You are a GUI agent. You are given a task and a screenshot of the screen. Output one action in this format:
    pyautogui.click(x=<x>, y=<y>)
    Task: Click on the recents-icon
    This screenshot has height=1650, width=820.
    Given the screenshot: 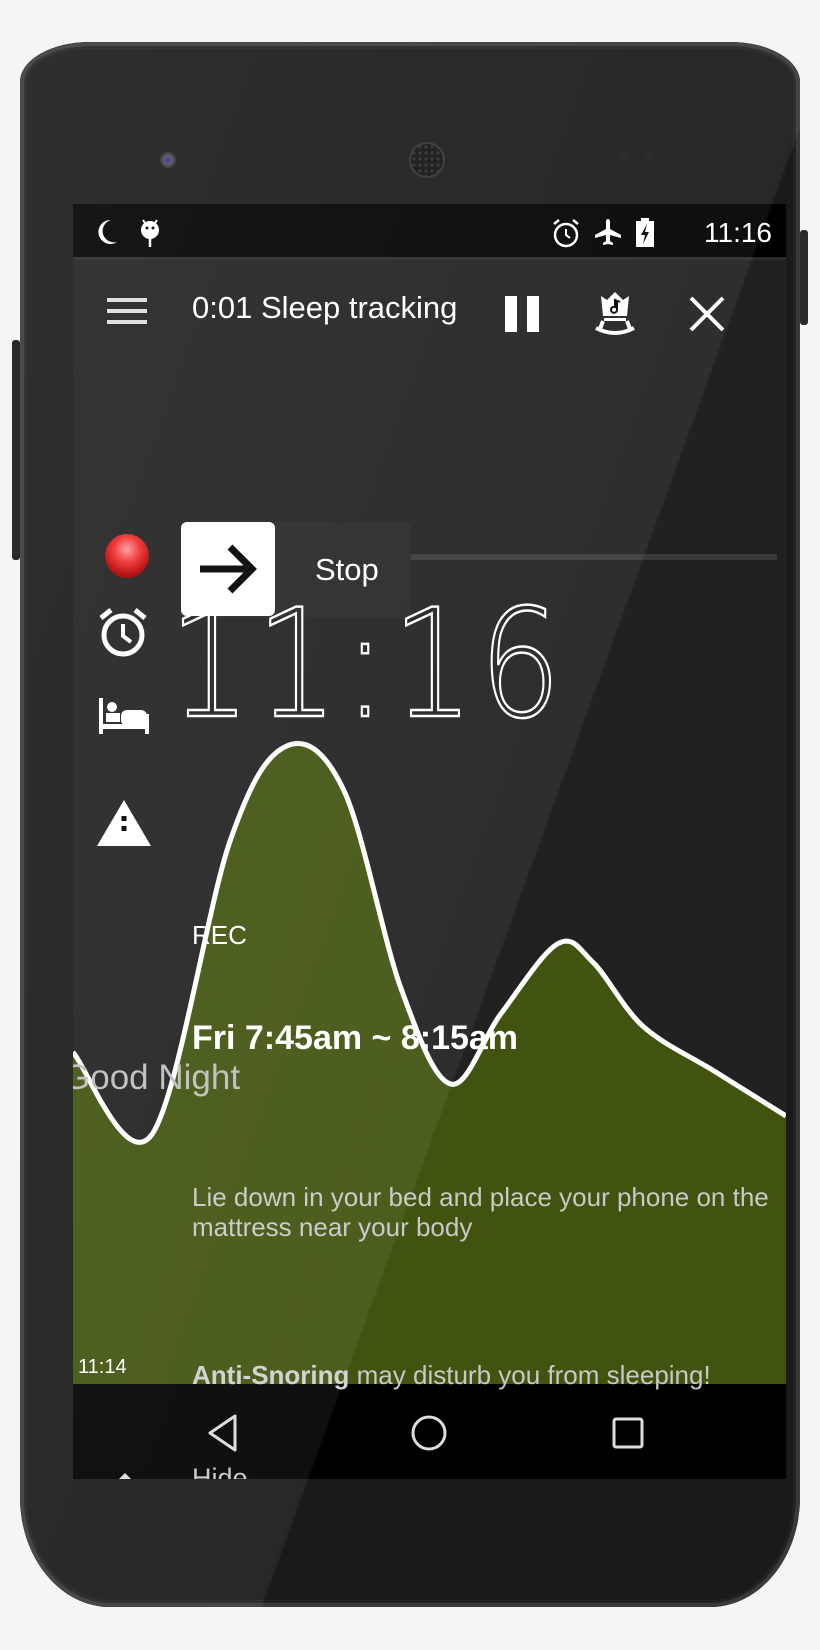 What is the action you would take?
    pyautogui.click(x=628, y=1433)
    